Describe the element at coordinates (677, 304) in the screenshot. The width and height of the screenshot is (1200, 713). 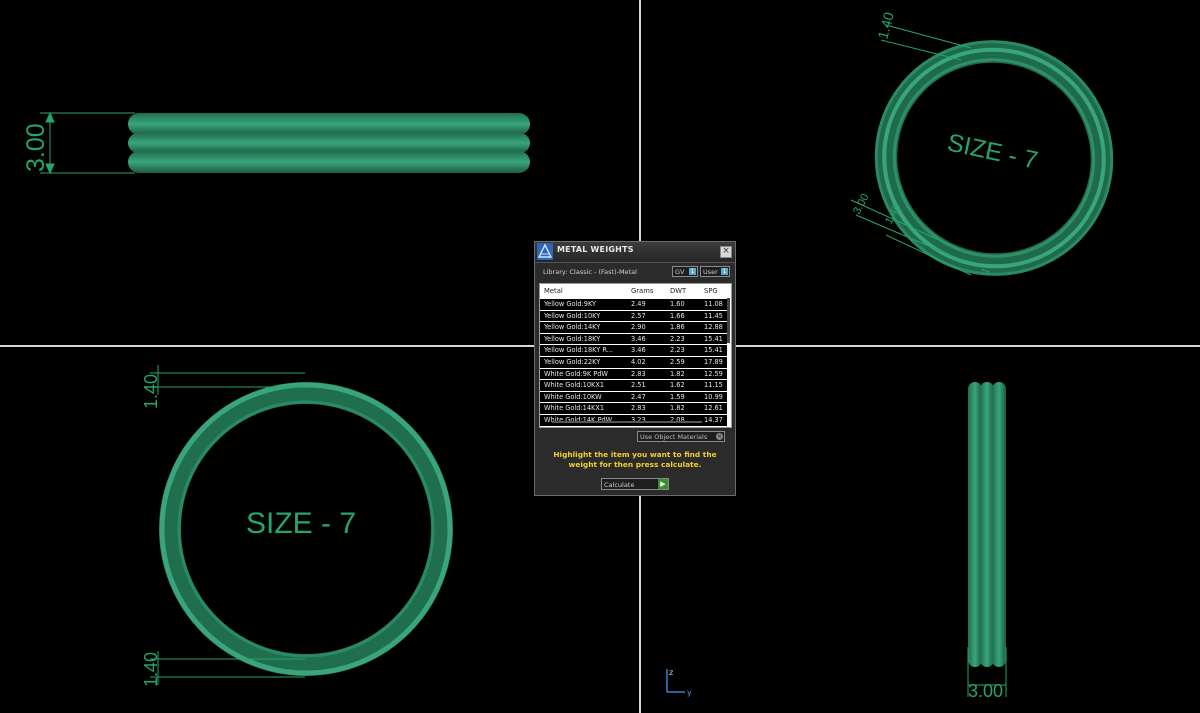
I see `cell-dwt: 1.60` at that location.